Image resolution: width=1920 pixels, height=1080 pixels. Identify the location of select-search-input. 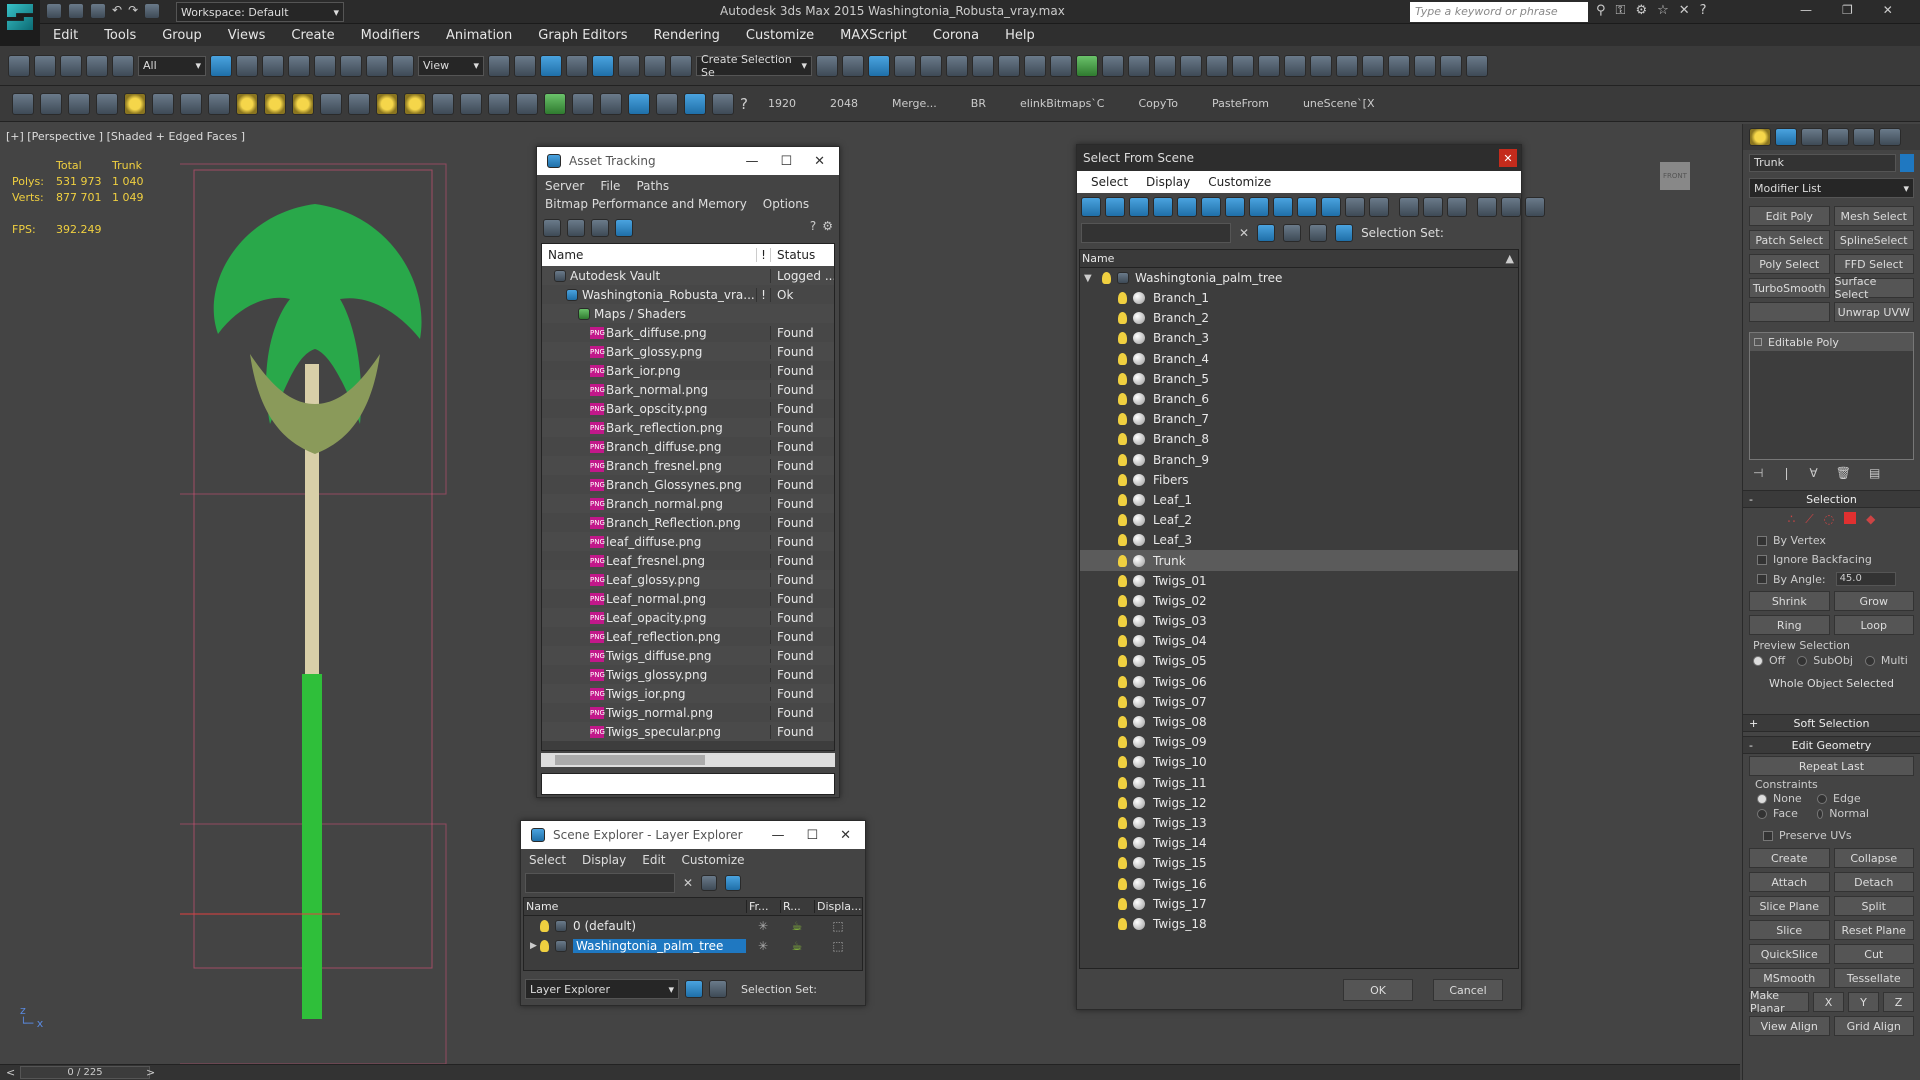
(1156, 233).